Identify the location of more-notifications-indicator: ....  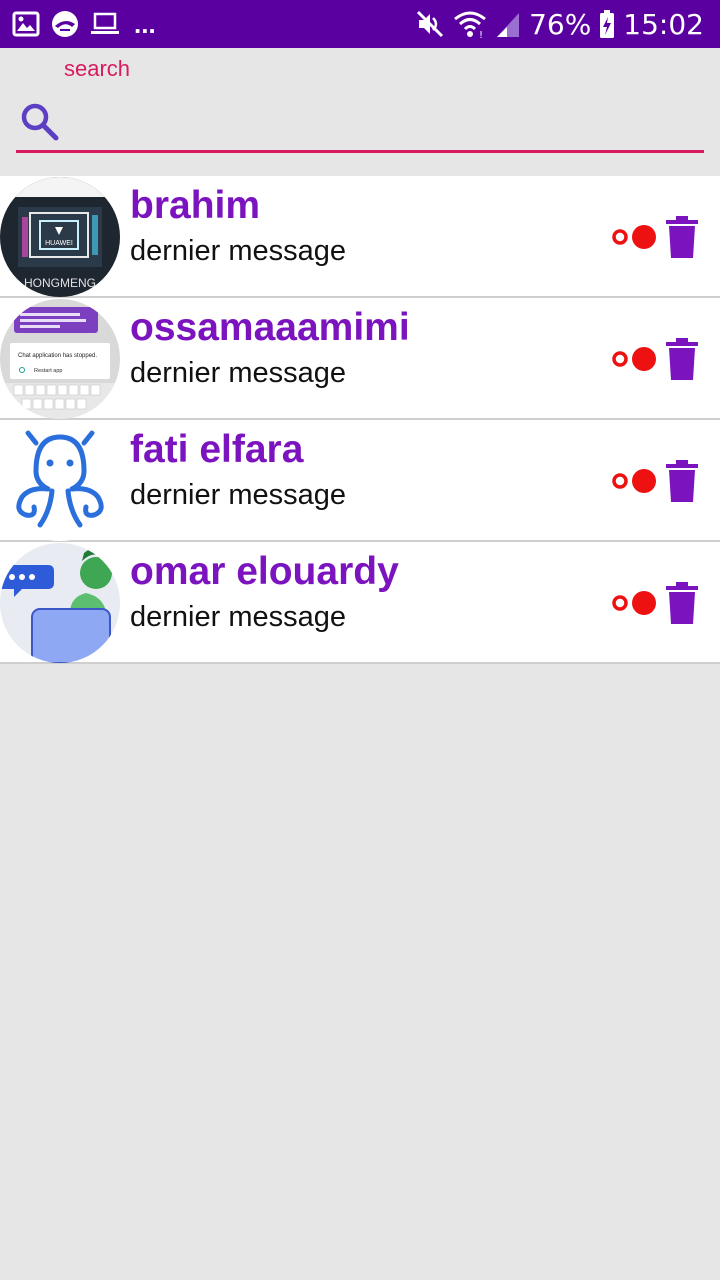
(145, 24).